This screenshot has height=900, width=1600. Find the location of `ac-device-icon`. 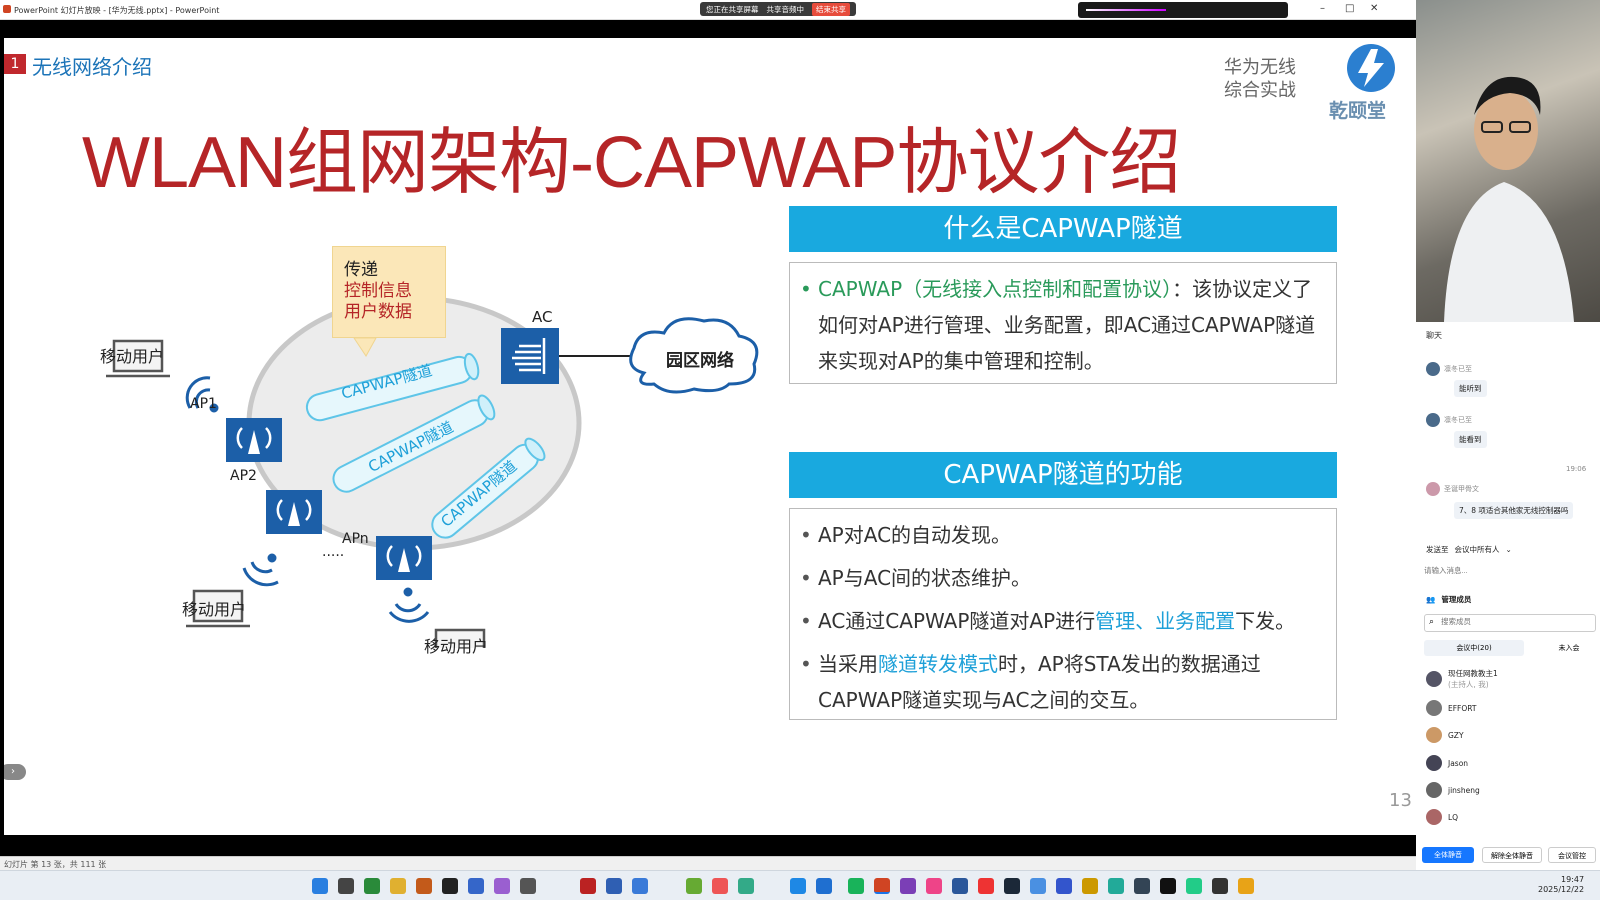

ac-device-icon is located at coordinates (530, 356).